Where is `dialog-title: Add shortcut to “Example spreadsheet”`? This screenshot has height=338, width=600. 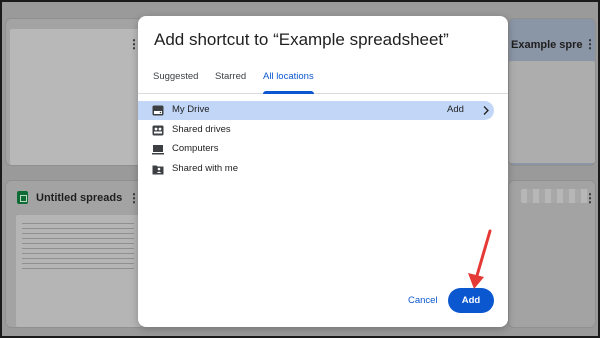
dialog-title: Add shortcut to “Example spreadsheet” is located at coordinates (301, 39).